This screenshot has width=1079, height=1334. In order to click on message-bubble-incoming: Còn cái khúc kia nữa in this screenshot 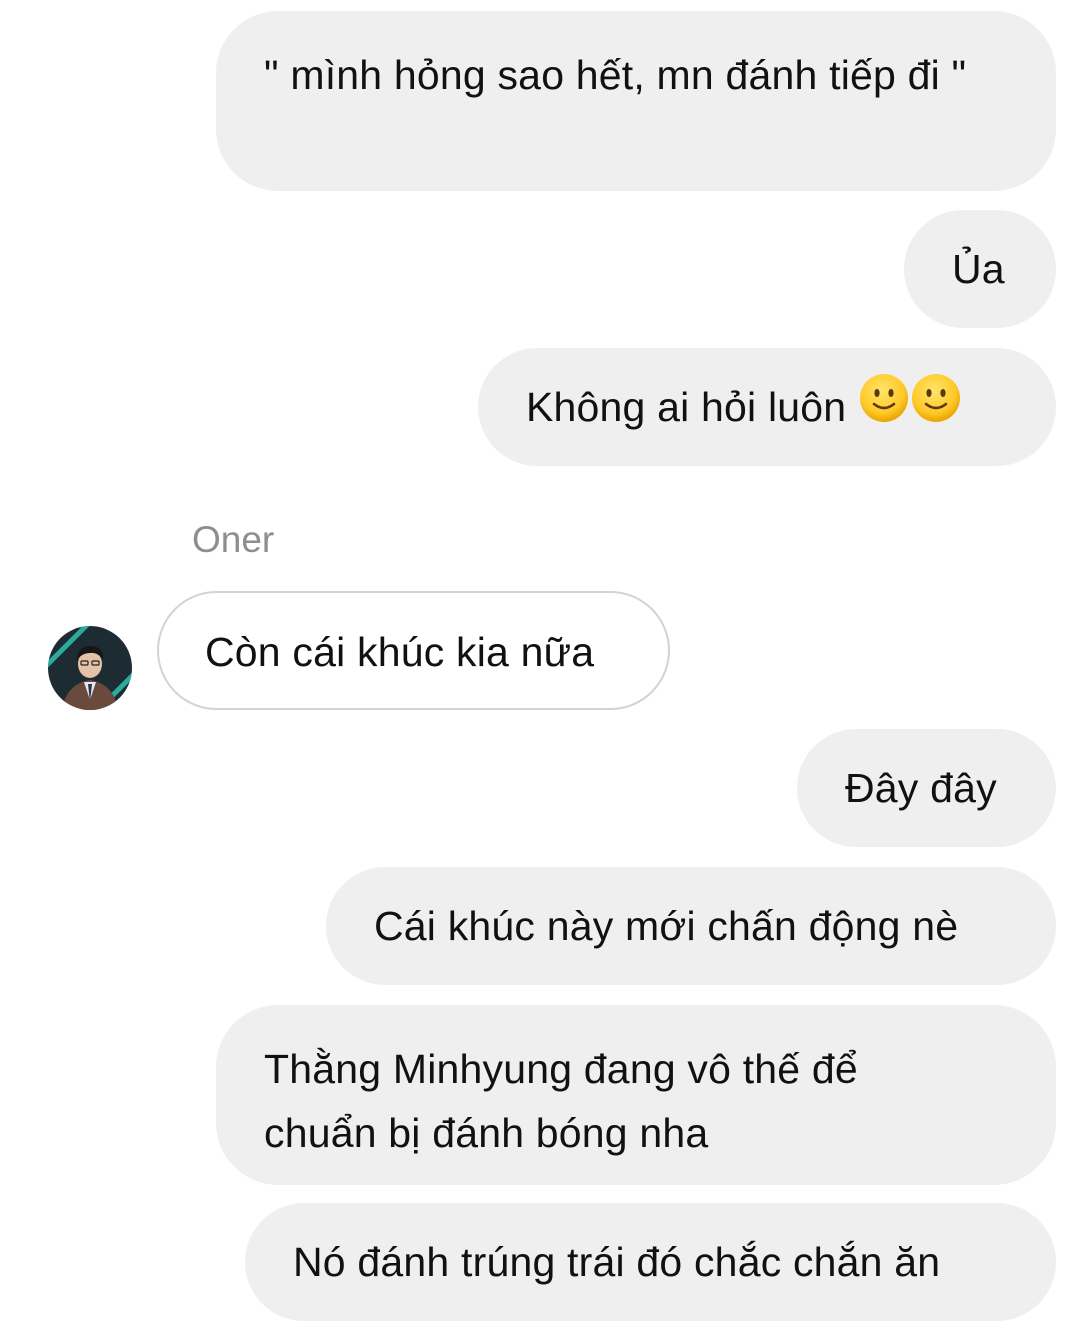, I will do `click(413, 650)`.